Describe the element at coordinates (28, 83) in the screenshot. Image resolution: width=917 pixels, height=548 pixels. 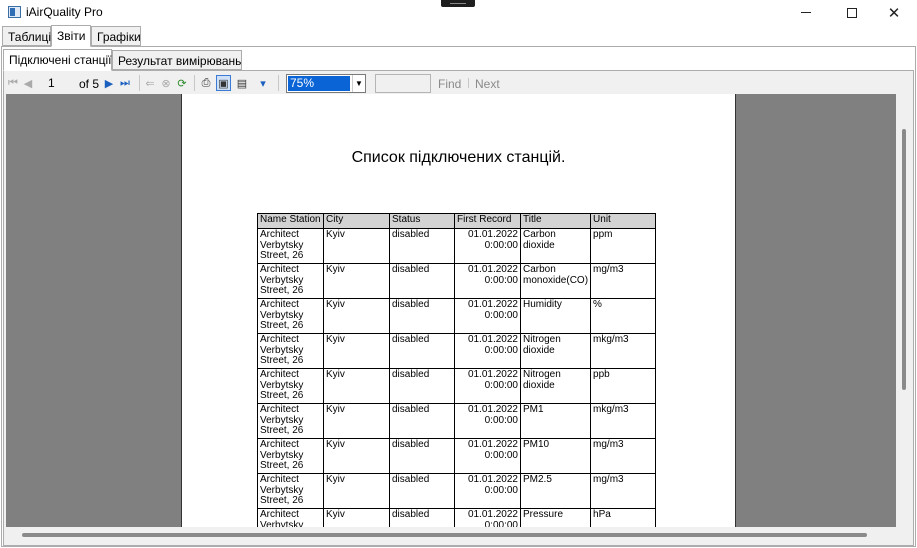
I see `previous-page-icon: ◀` at that location.